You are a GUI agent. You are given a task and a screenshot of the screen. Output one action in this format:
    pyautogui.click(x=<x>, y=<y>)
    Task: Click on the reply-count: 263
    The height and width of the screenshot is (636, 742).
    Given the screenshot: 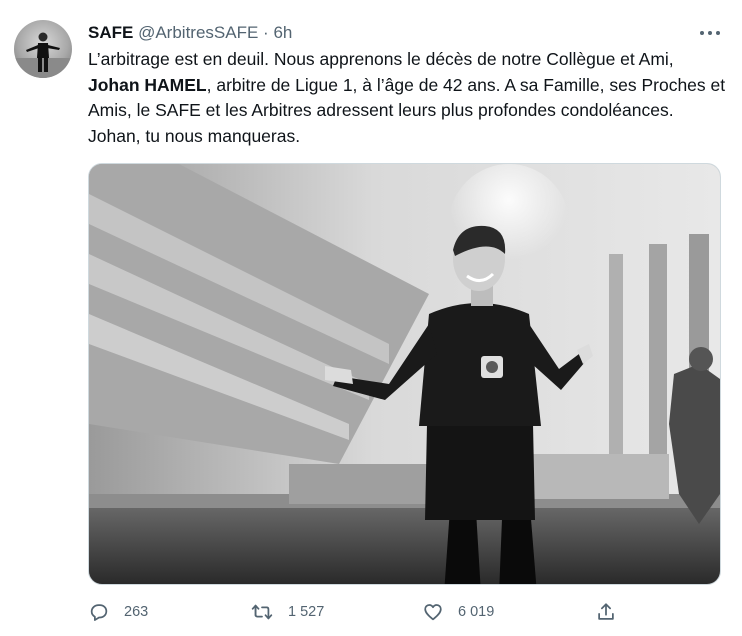 What is the action you would take?
    pyautogui.click(x=136, y=612)
    